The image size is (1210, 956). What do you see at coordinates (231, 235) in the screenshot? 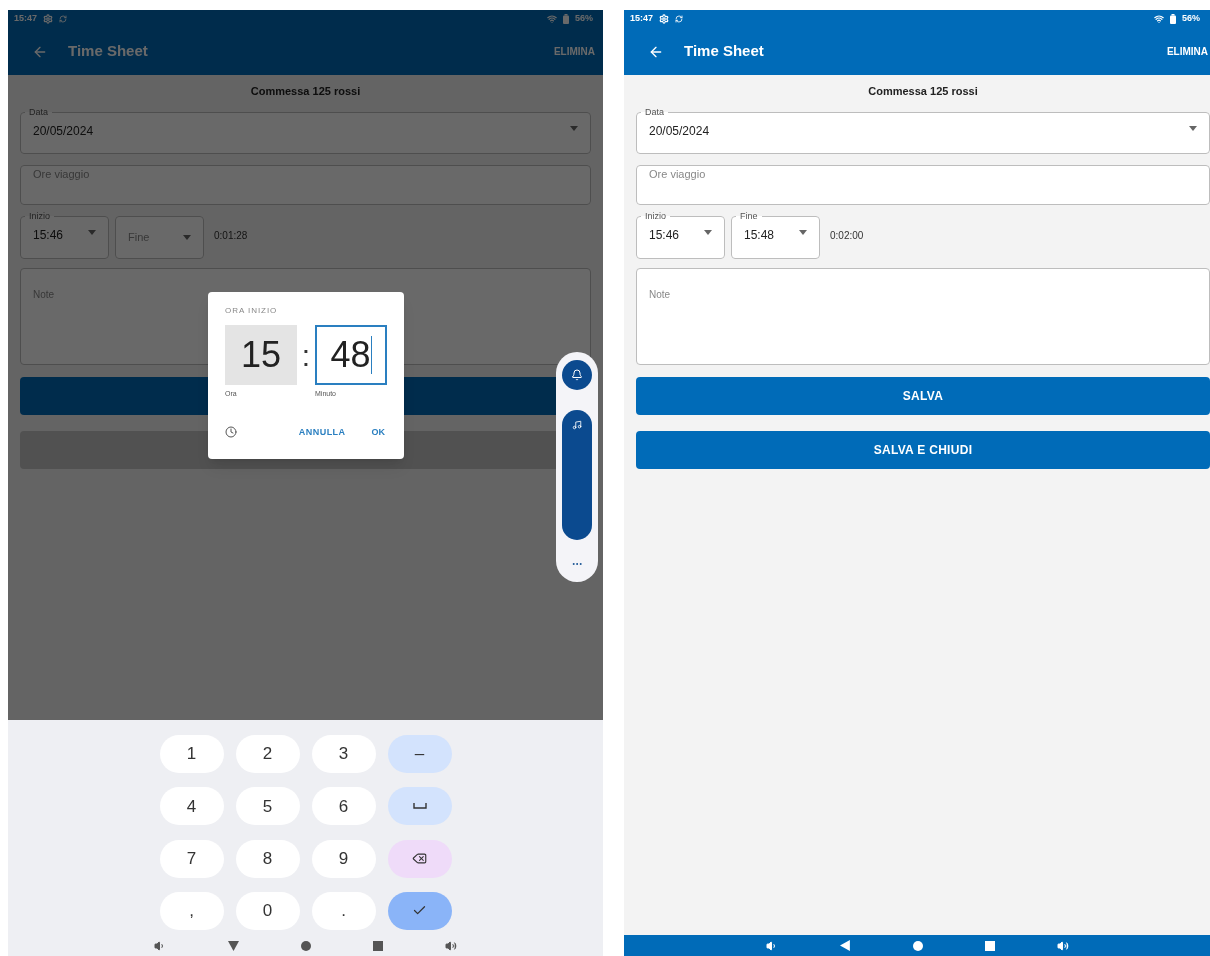
I see `duration-text: 0:01:28` at bounding box center [231, 235].